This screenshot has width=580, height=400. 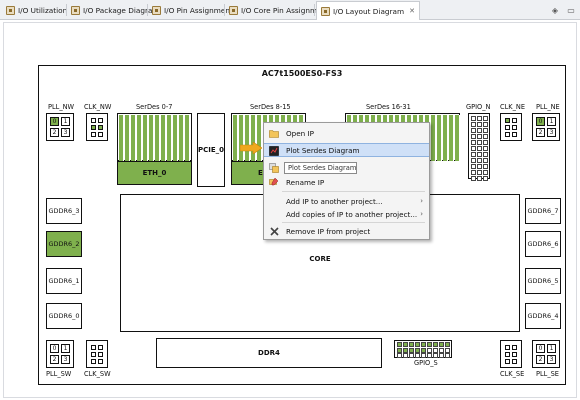 What do you see at coordinates (543, 211) in the screenshot?
I see `gddr6-7-block: GDDR6_7` at bounding box center [543, 211].